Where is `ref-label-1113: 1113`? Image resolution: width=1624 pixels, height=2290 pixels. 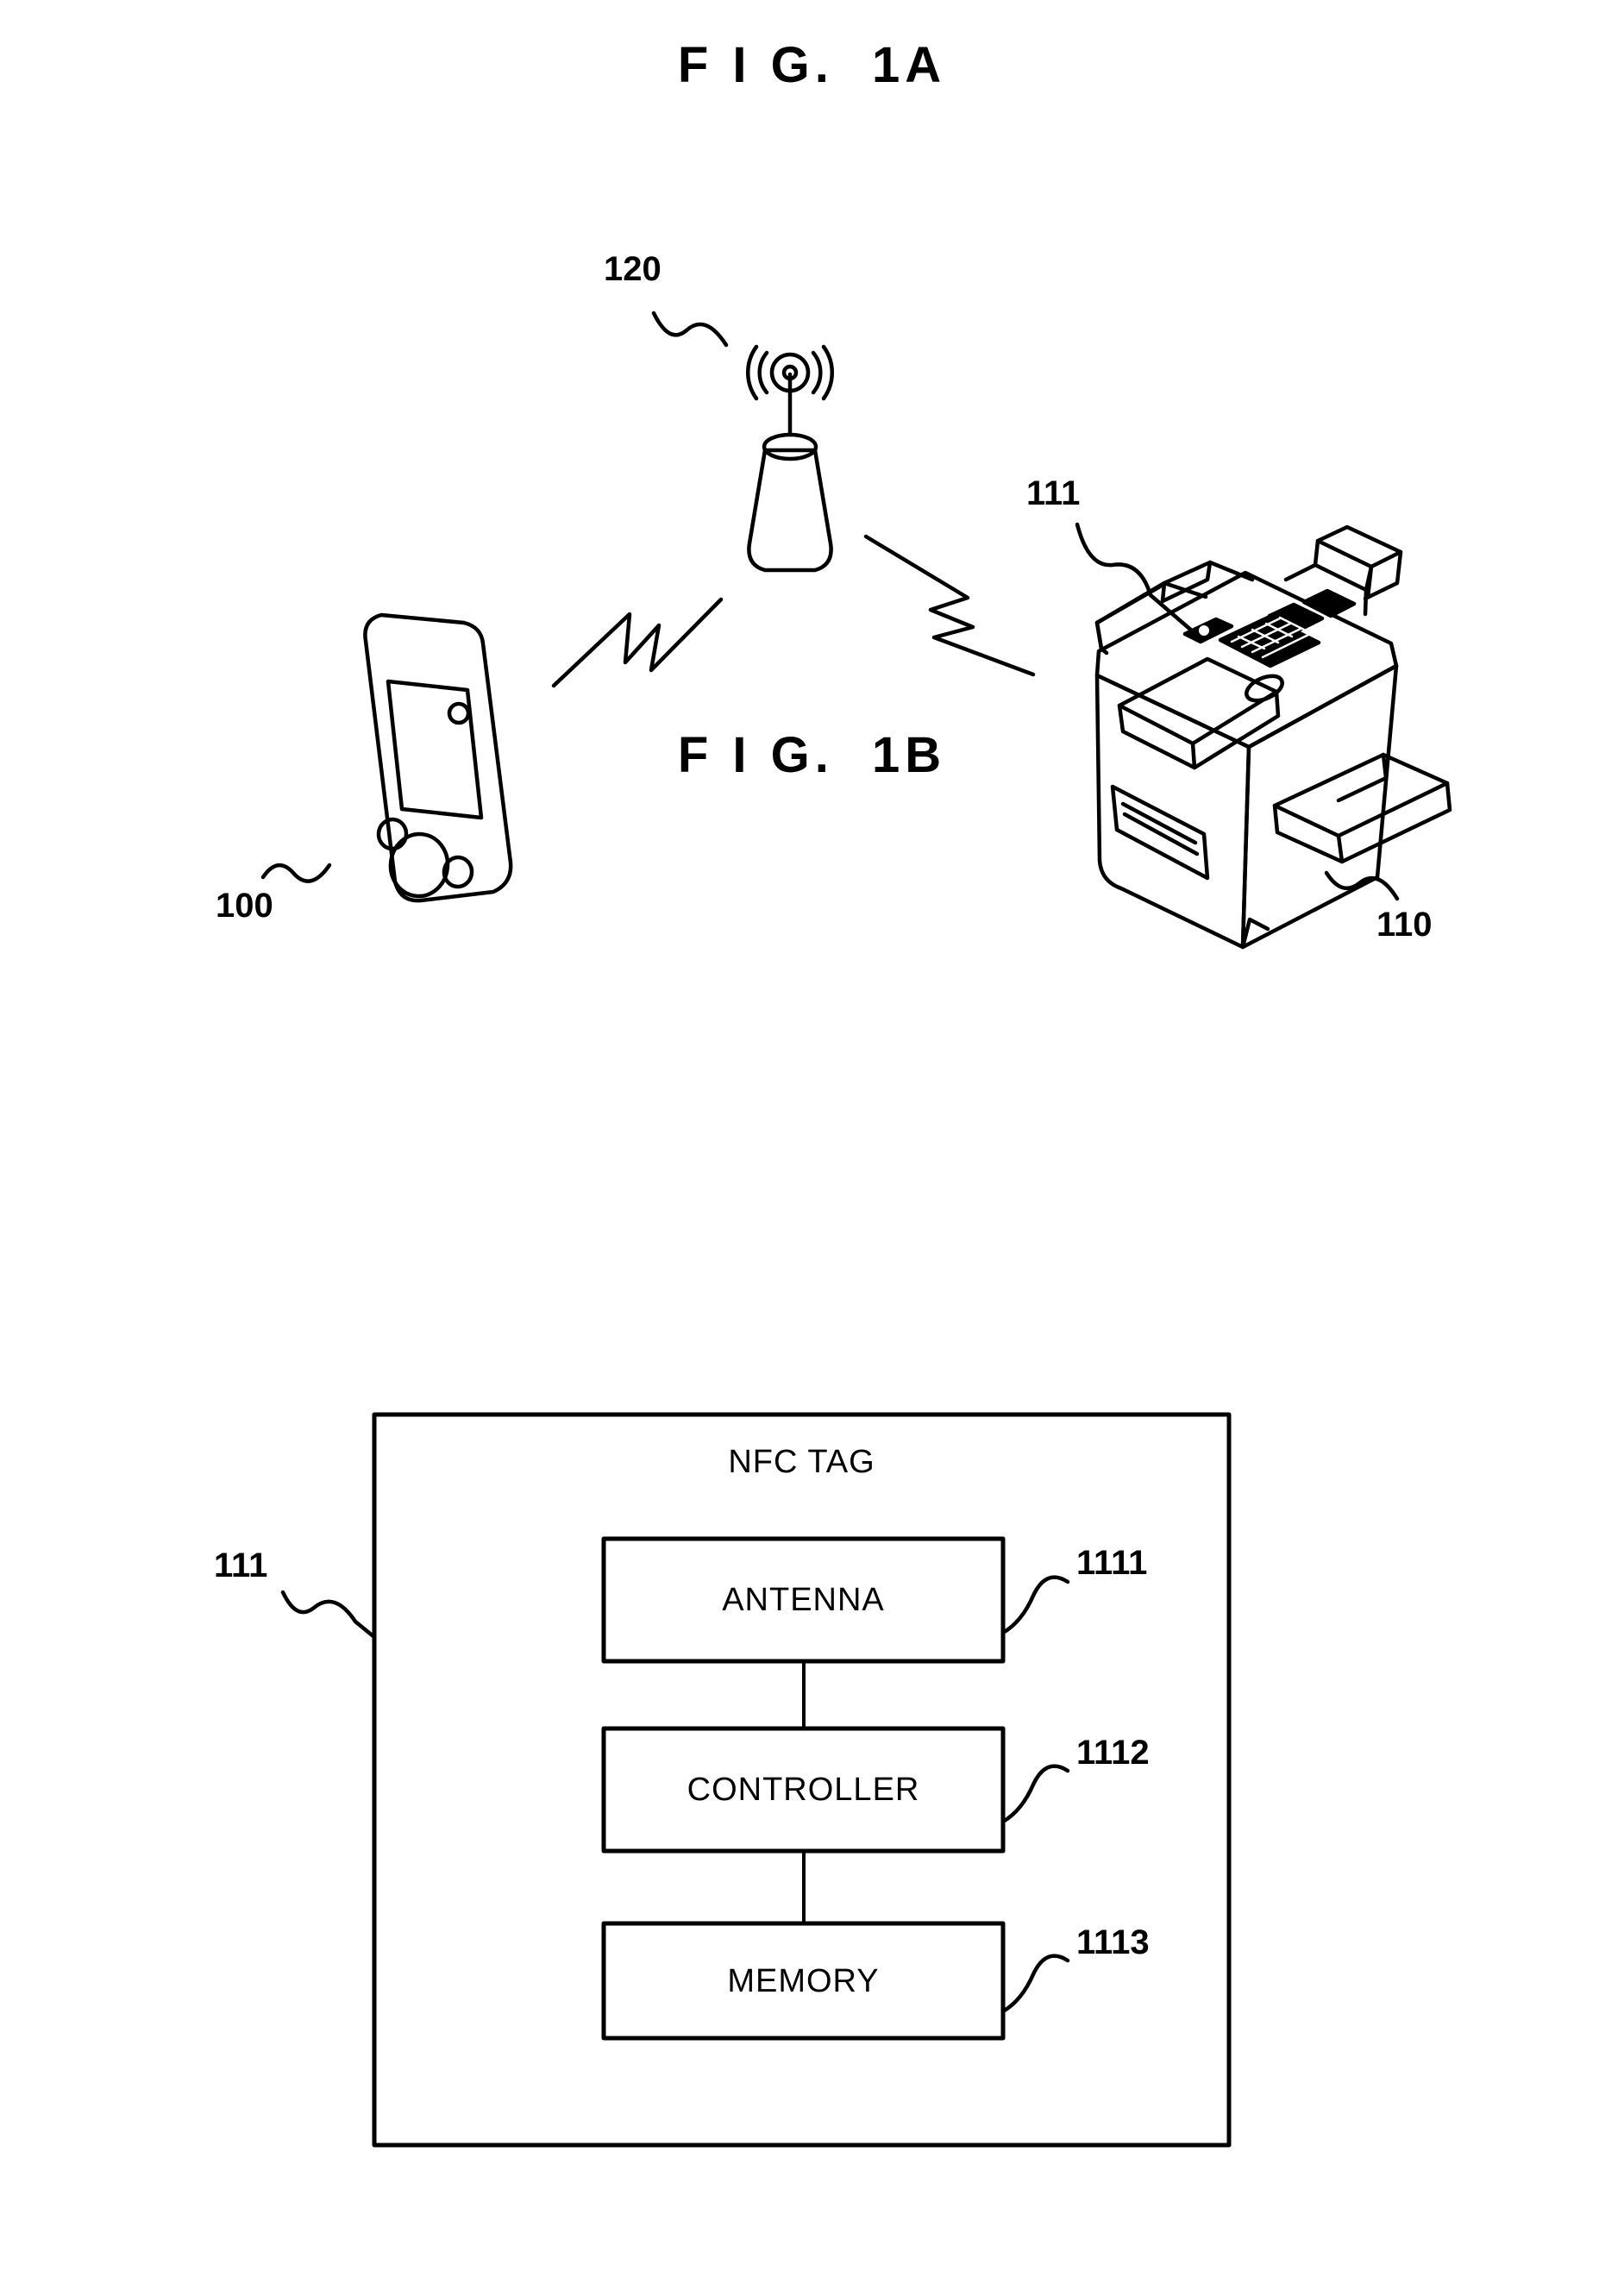 ref-label-1113: 1113 is located at coordinates (1113, 1942).